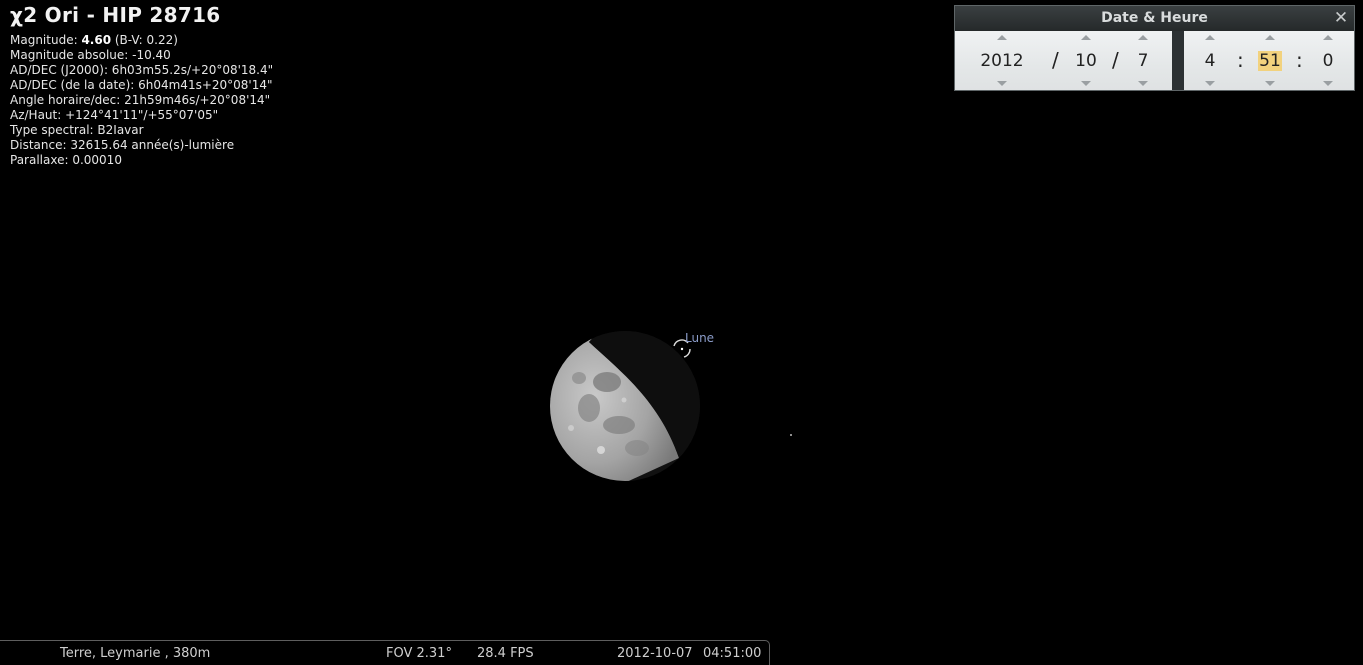 The height and width of the screenshot is (665, 1363). I want to click on month-down-arrow-icon, so click(1086, 83).